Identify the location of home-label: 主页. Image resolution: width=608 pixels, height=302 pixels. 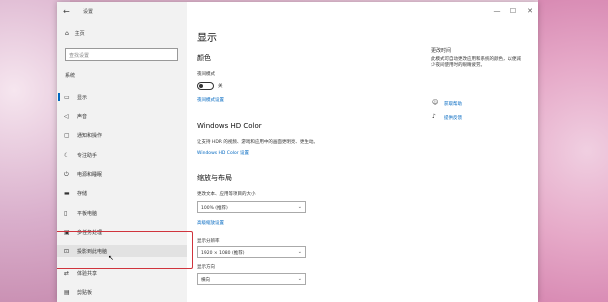
(79, 34).